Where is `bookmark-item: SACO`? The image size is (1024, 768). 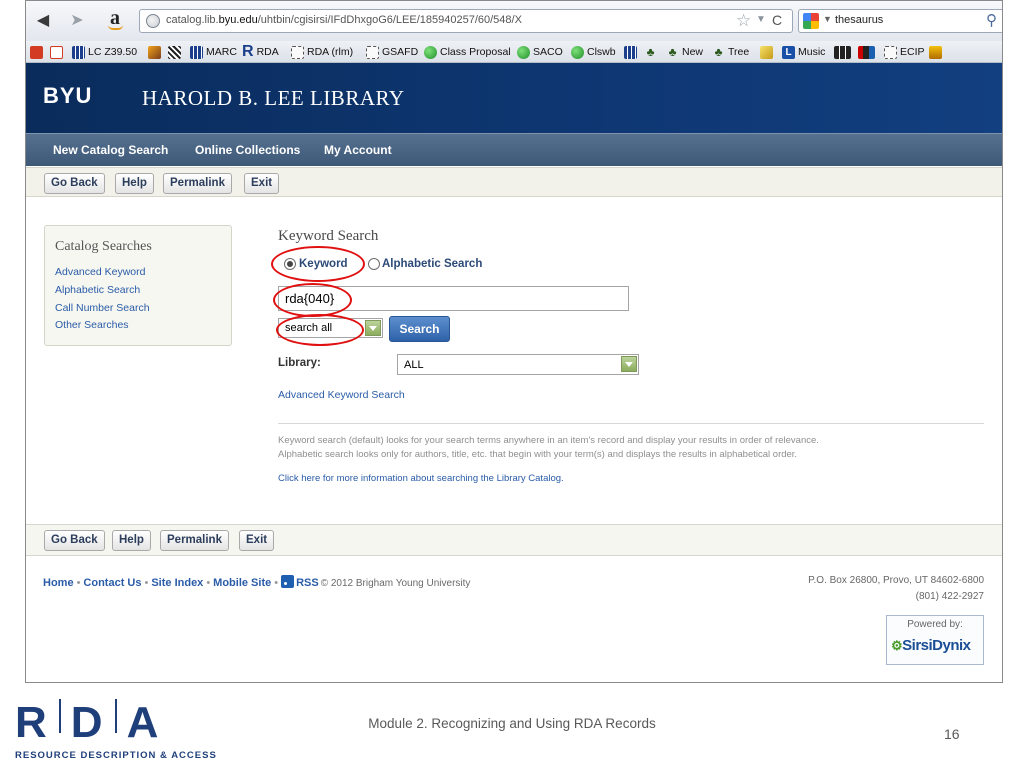 bookmark-item: SACO is located at coordinates (540, 52).